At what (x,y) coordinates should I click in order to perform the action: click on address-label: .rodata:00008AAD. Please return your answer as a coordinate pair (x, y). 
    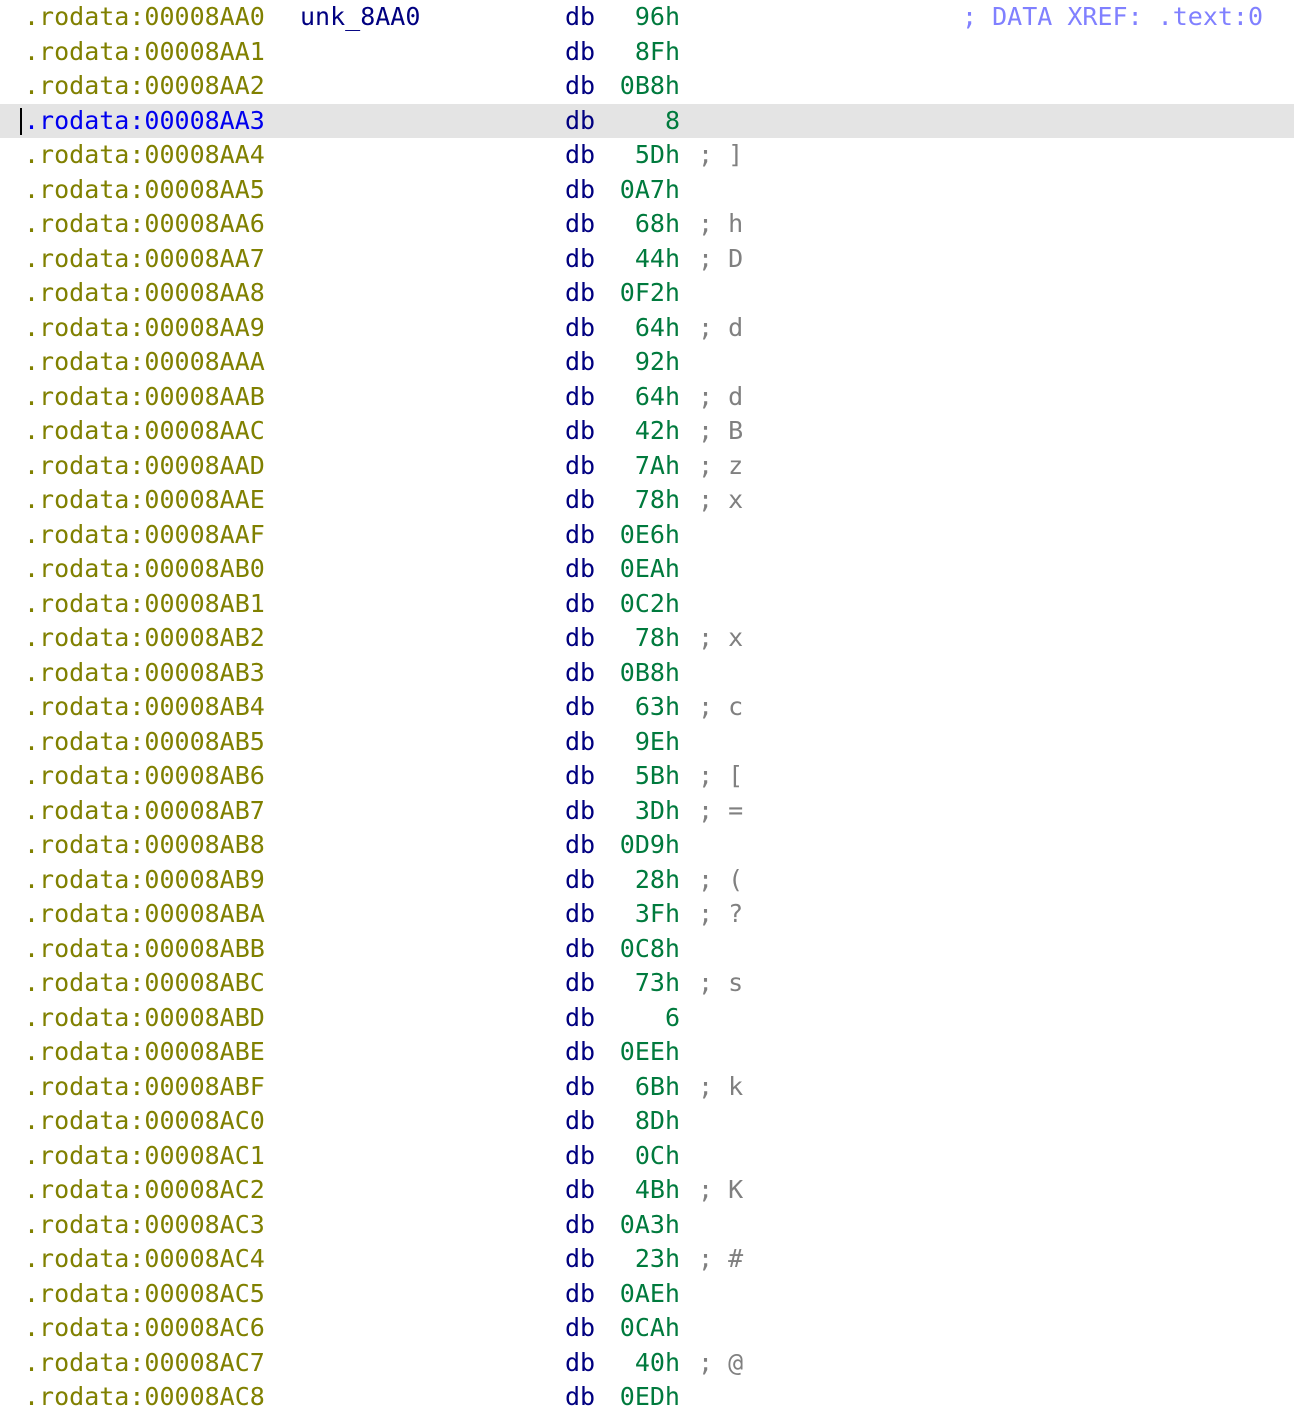
    Looking at the image, I should click on (144, 466).